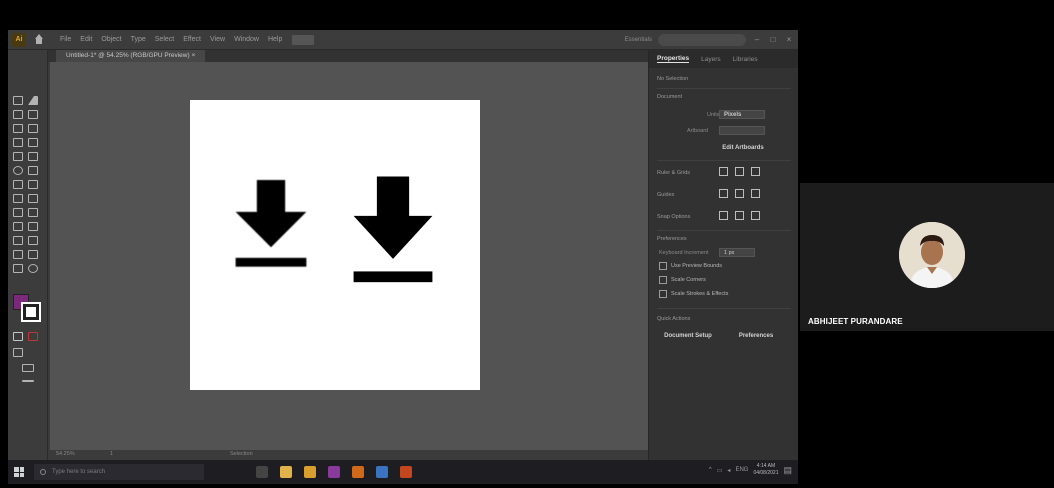 The image size is (1054, 488). I want to click on scale-tool-icon, so click(33, 184).